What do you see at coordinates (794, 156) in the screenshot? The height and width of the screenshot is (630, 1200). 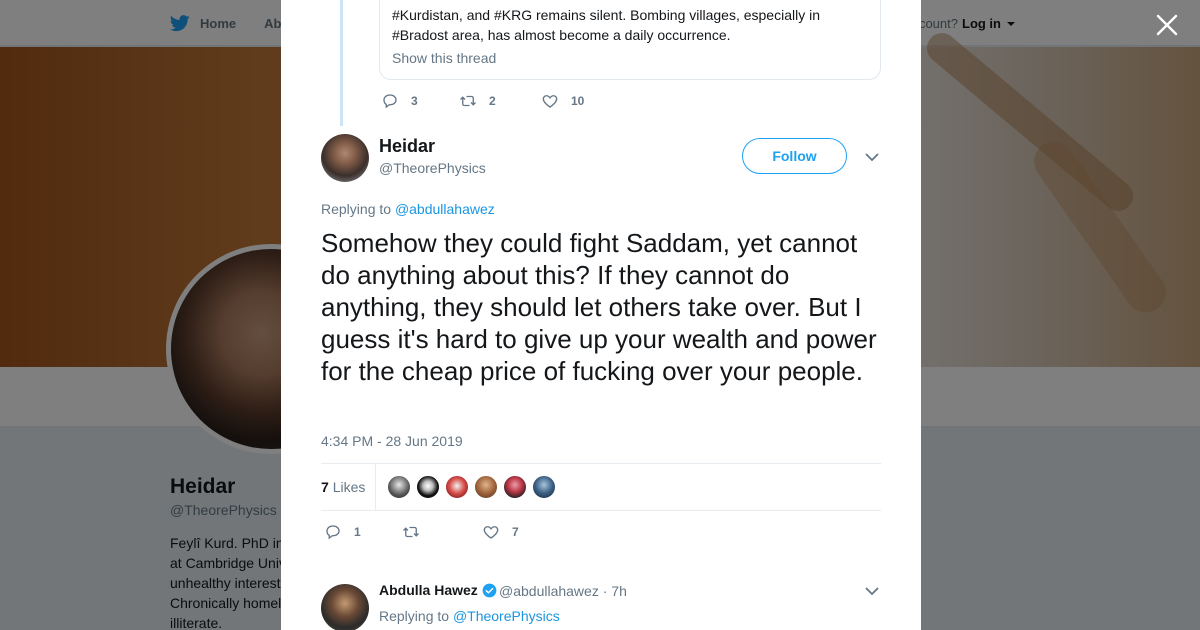 I see `follow-button: Follow` at bounding box center [794, 156].